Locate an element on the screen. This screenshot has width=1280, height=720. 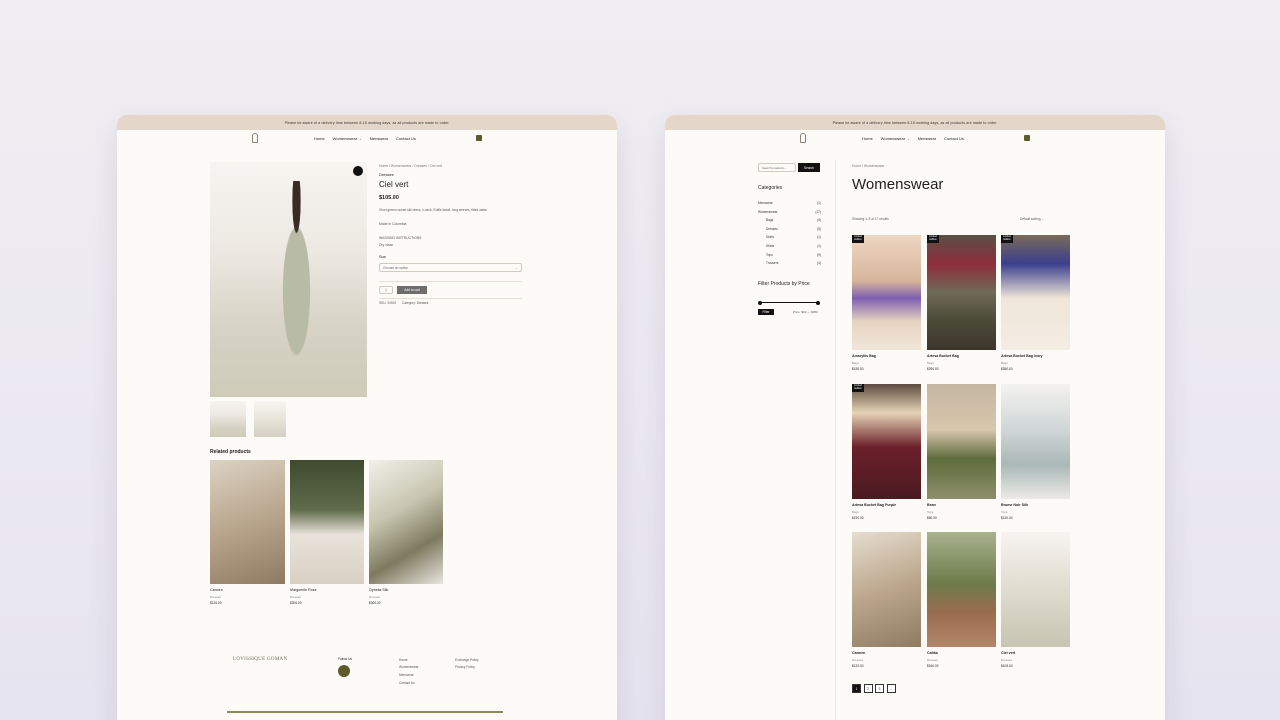
product-price: $190.00 is located at coordinates (858, 518).